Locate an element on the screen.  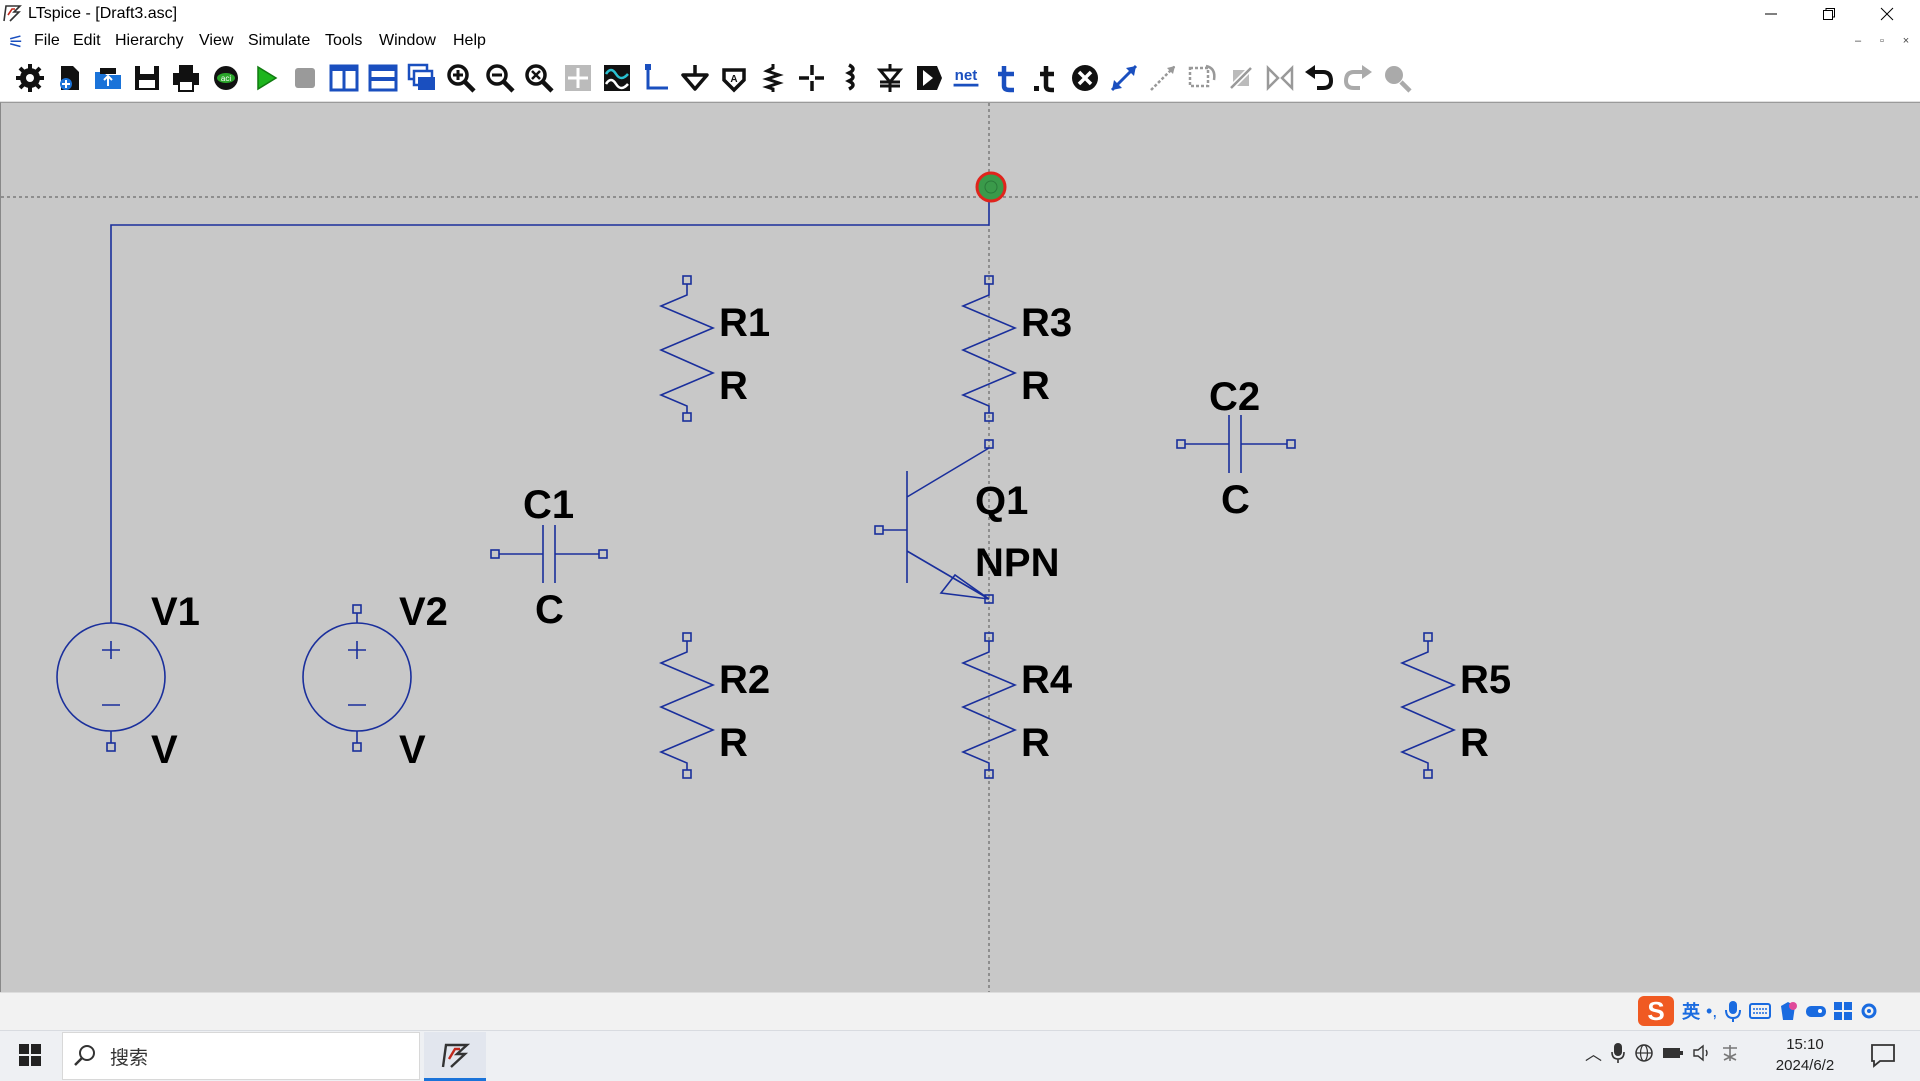
mirror-icon is located at coordinates (1241, 78).